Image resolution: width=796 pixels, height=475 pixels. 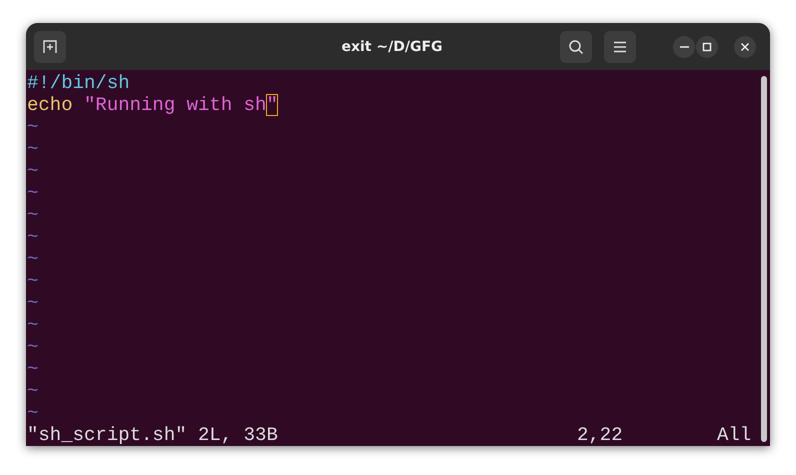 I want to click on search-button, so click(x=576, y=46).